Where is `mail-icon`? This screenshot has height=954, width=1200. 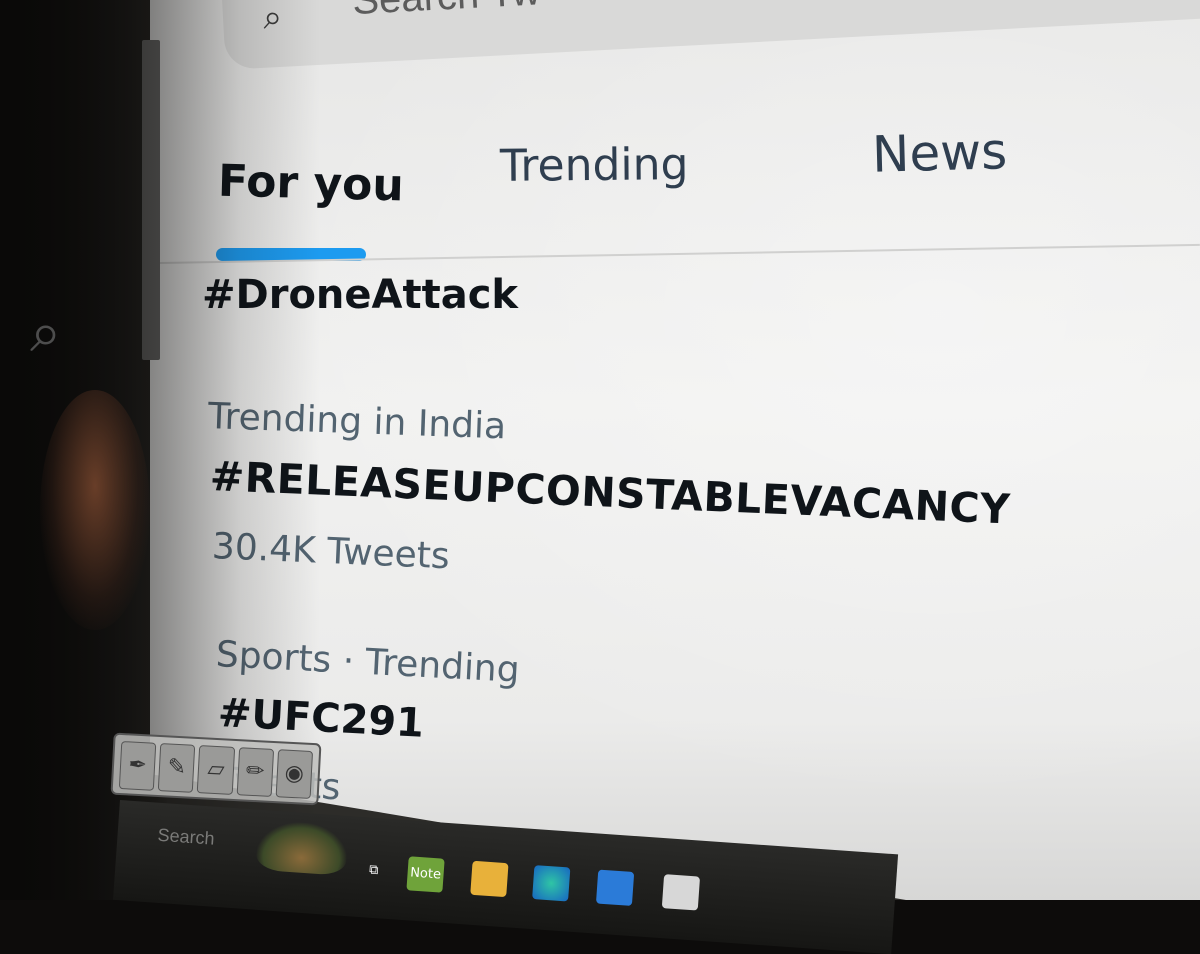
mail-icon is located at coordinates (615, 887).